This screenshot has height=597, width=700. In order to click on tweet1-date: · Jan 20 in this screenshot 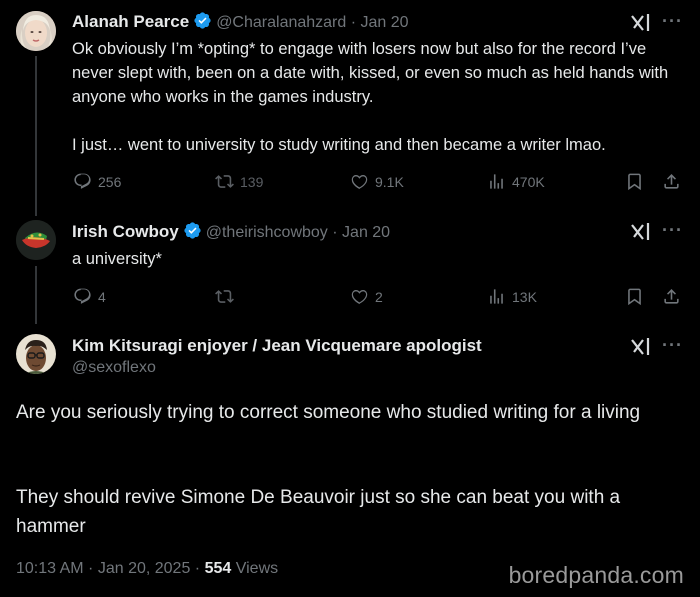, I will do `click(380, 22)`.